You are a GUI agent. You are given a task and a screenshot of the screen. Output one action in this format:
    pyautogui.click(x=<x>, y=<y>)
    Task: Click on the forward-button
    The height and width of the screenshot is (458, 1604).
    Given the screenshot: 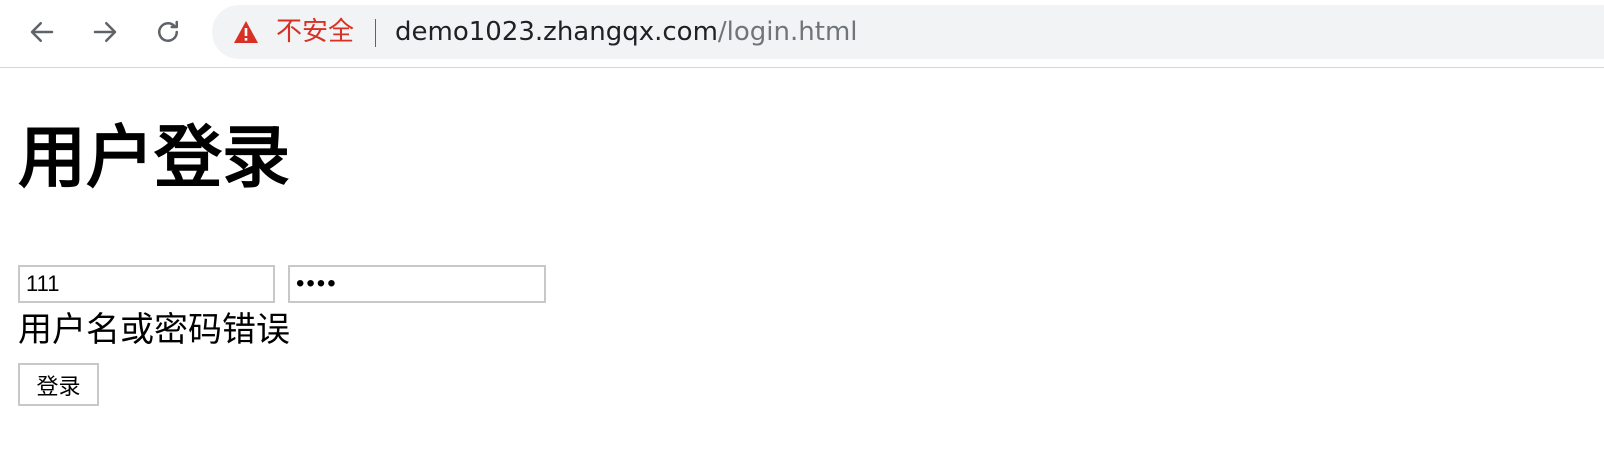 What is the action you would take?
    pyautogui.click(x=105, y=32)
    